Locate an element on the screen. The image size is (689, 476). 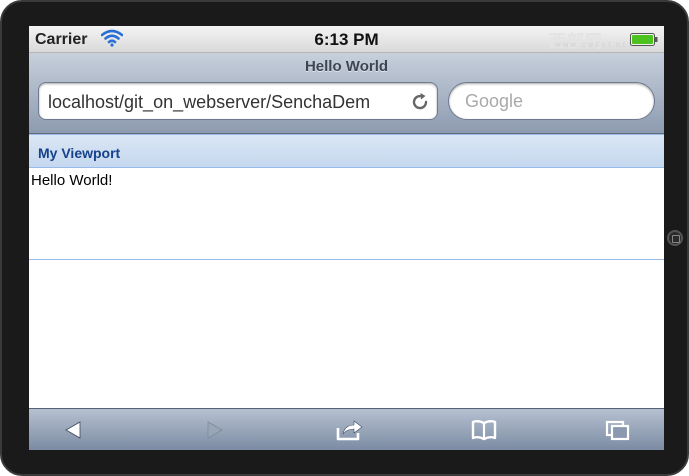
tabs-icon is located at coordinates (618, 430).